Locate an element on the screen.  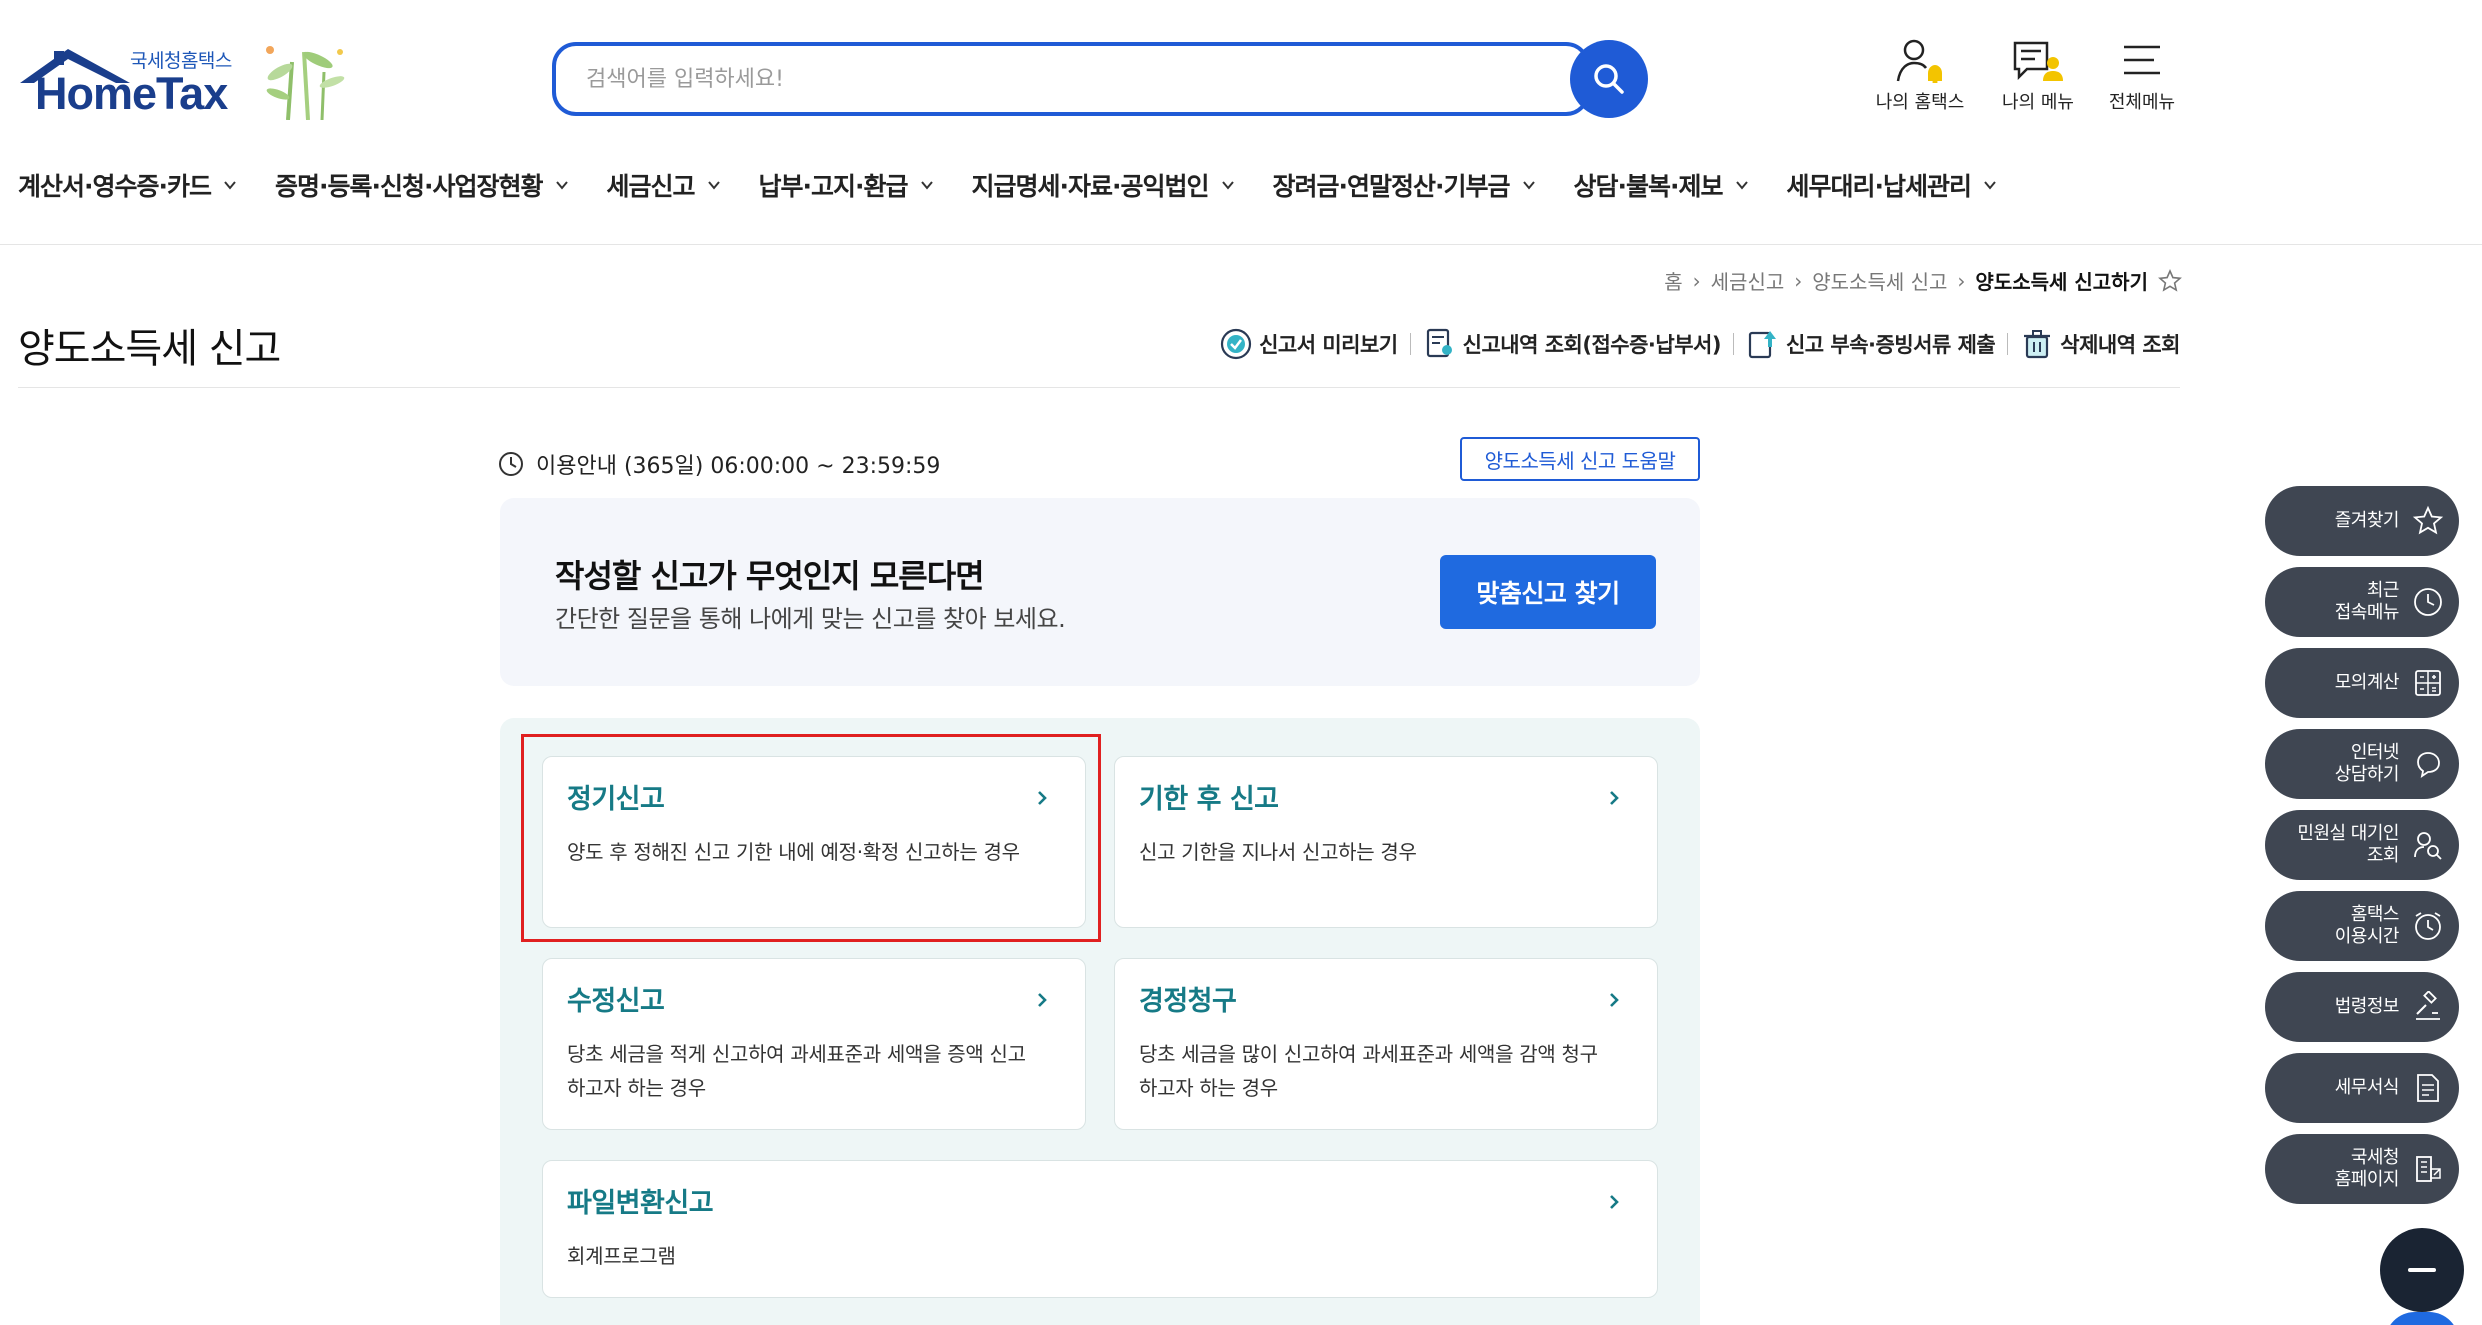
nav-item-consult: 상담·불복·제보 is located at coordinates (1661, 185).